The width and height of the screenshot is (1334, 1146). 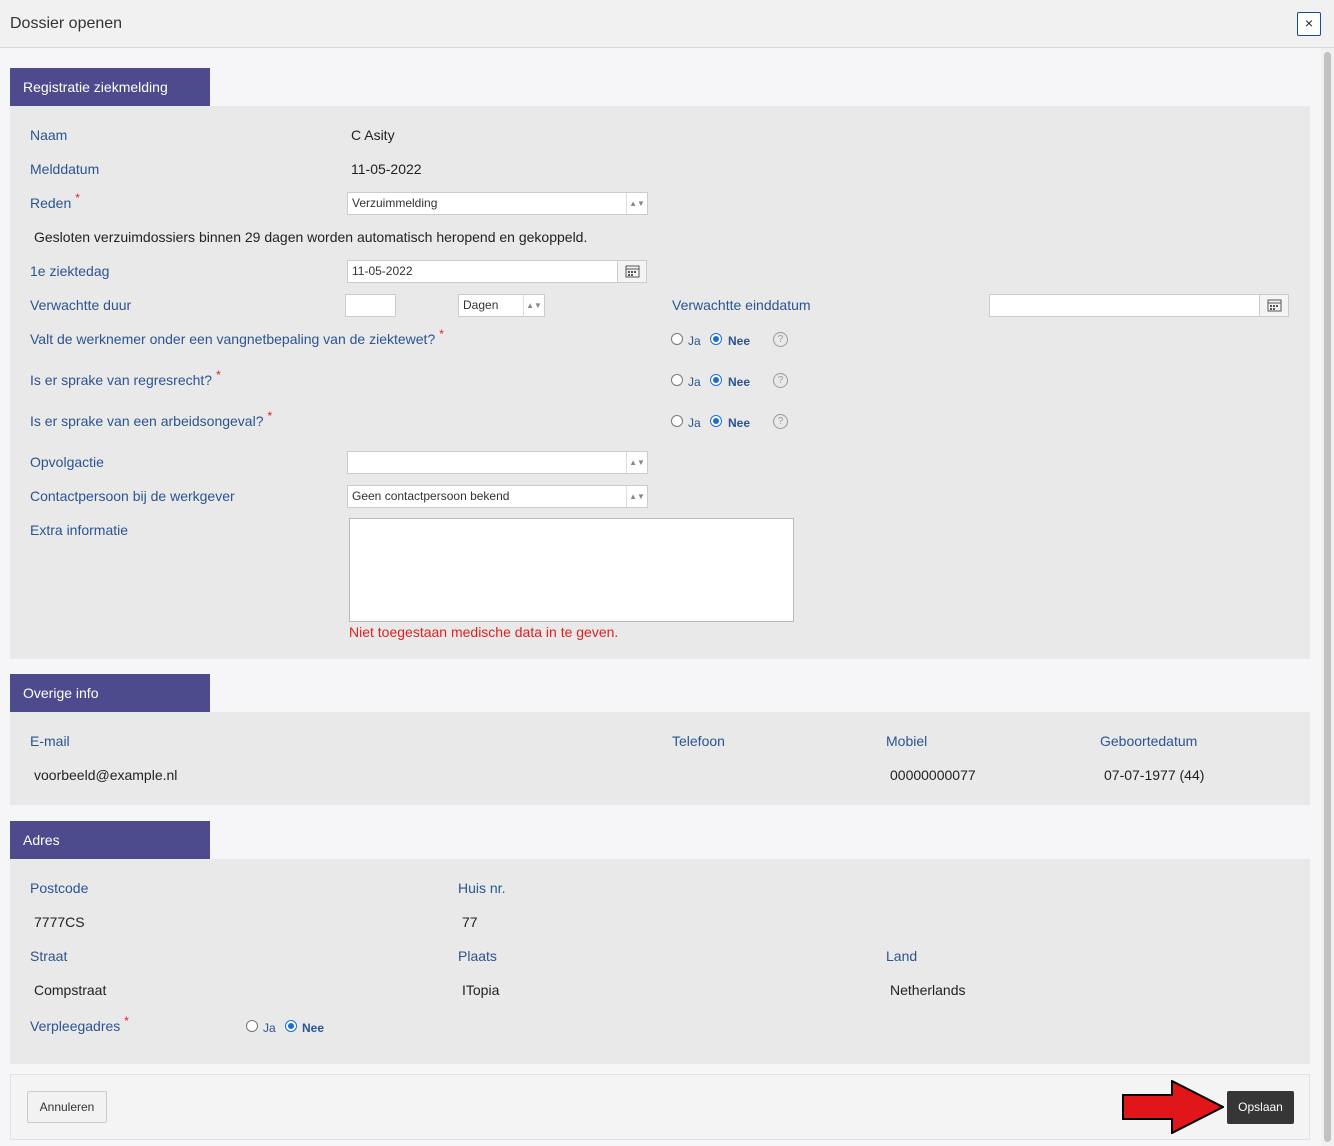 I want to click on opvolgactie-label: Opvolgactie, so click(x=67, y=462).